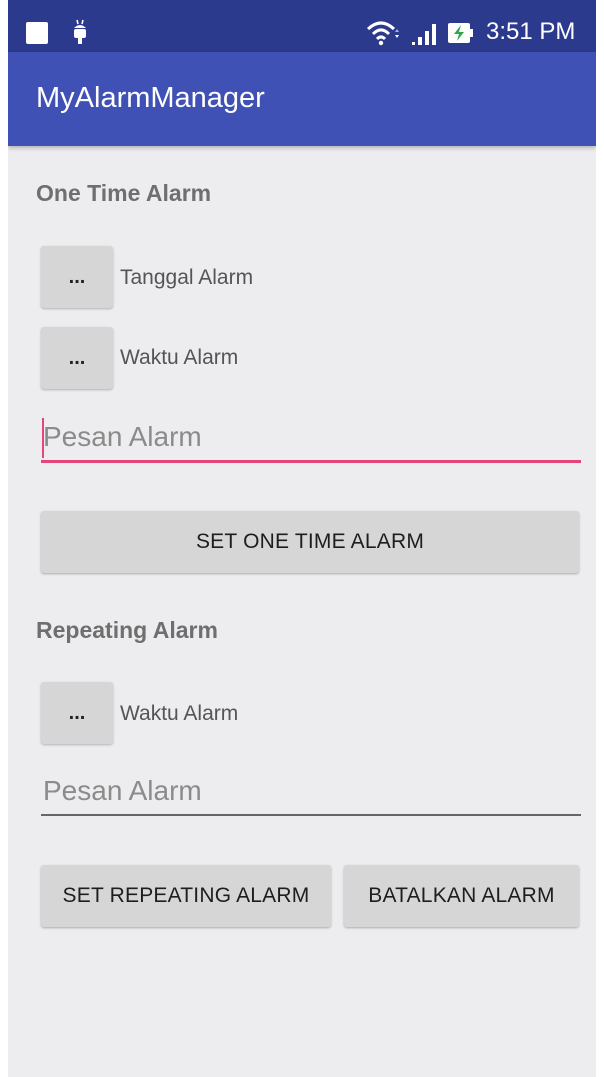  Describe the element at coordinates (80, 31) in the screenshot. I see `android-debug-icon` at that location.